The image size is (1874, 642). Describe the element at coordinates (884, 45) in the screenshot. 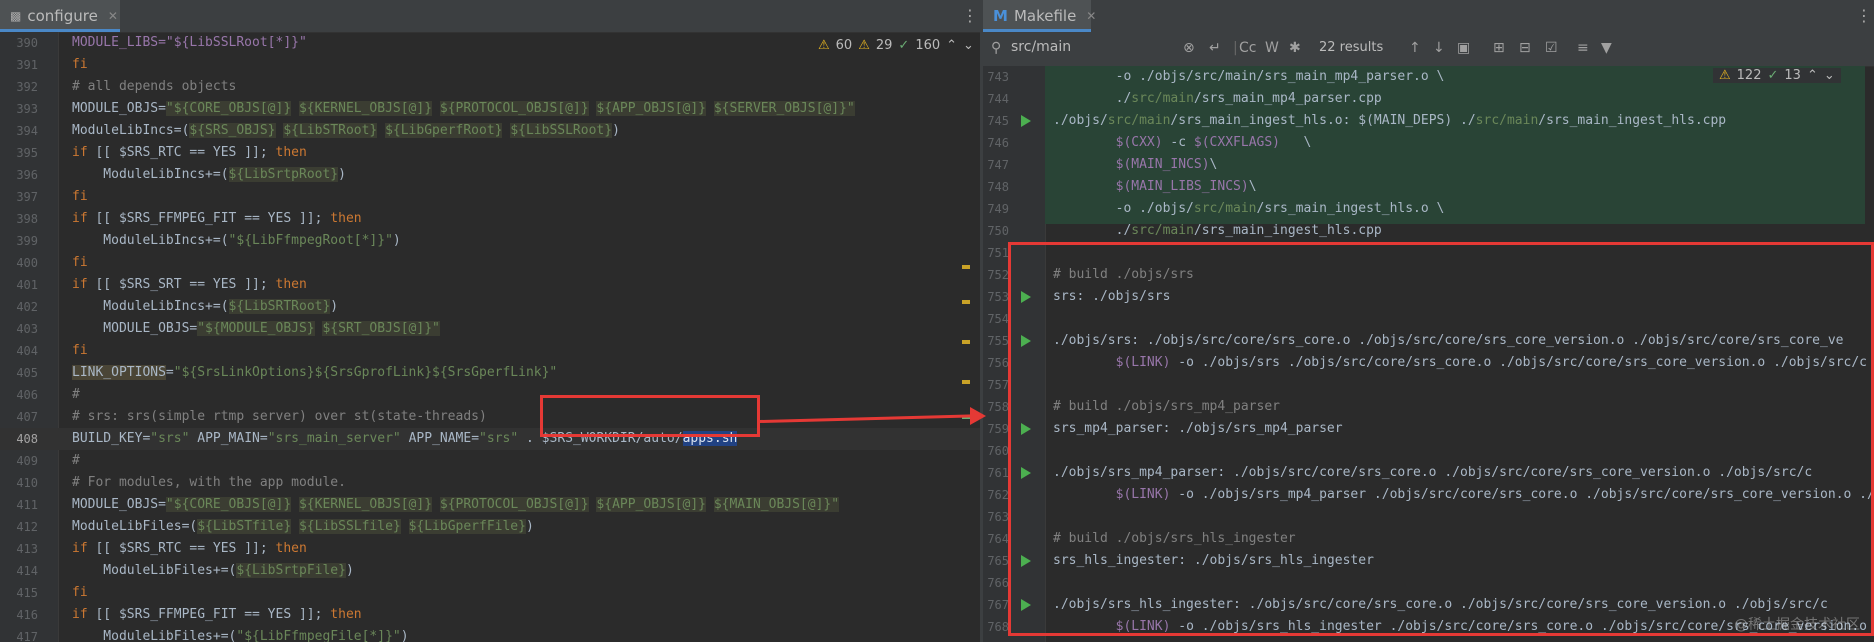

I see `weak-warning-count: 29` at that location.